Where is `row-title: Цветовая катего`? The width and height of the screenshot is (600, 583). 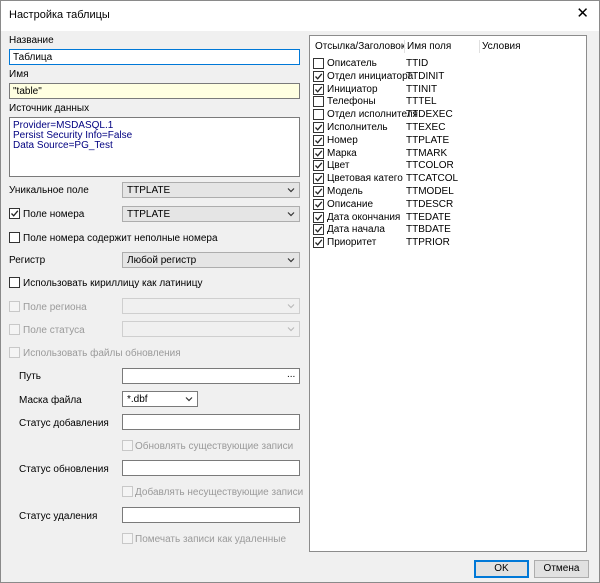 row-title: Цветовая катего is located at coordinates (365, 179).